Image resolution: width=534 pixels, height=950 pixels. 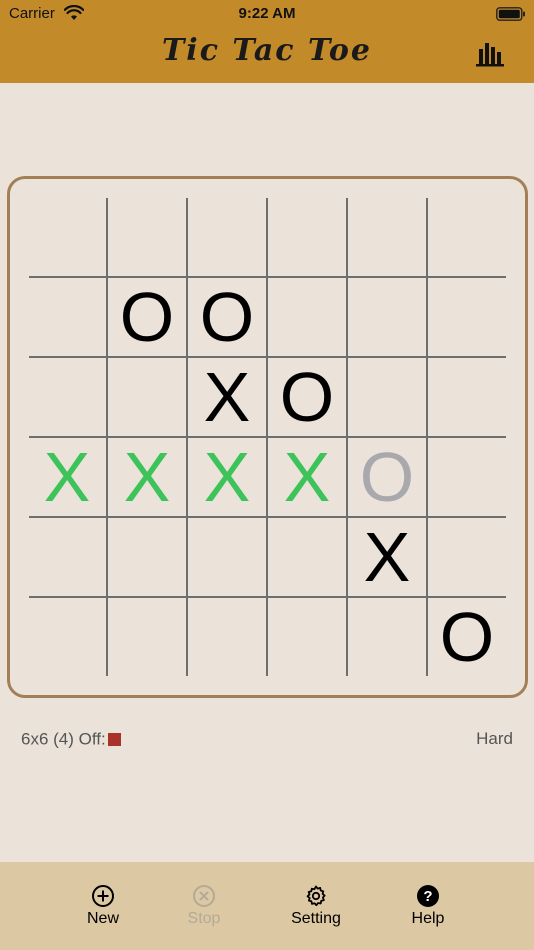 I want to click on setting-button: Setting, so click(x=316, y=906).